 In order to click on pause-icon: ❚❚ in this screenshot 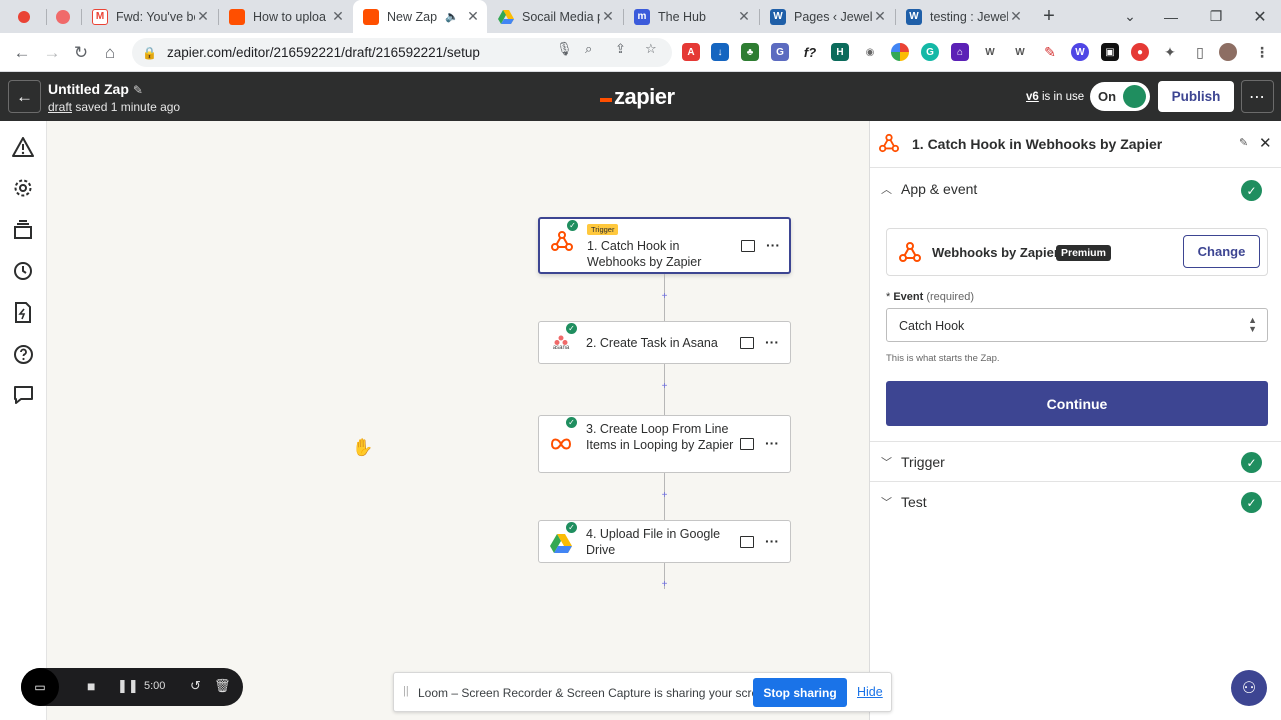, I will do `click(128, 686)`.